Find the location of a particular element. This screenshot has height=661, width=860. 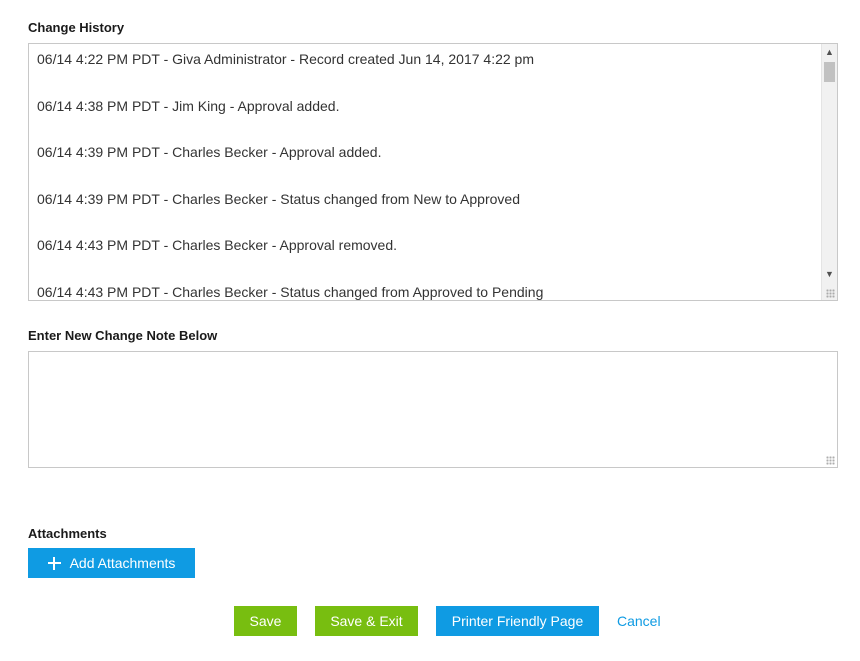

add-attachments-button: Add Attachments is located at coordinates (111, 563).